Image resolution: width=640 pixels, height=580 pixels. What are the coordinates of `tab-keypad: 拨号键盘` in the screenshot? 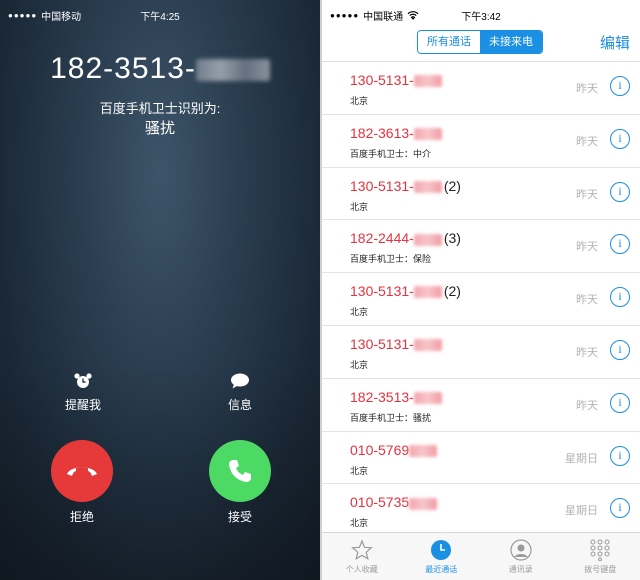 It's located at (600, 556).